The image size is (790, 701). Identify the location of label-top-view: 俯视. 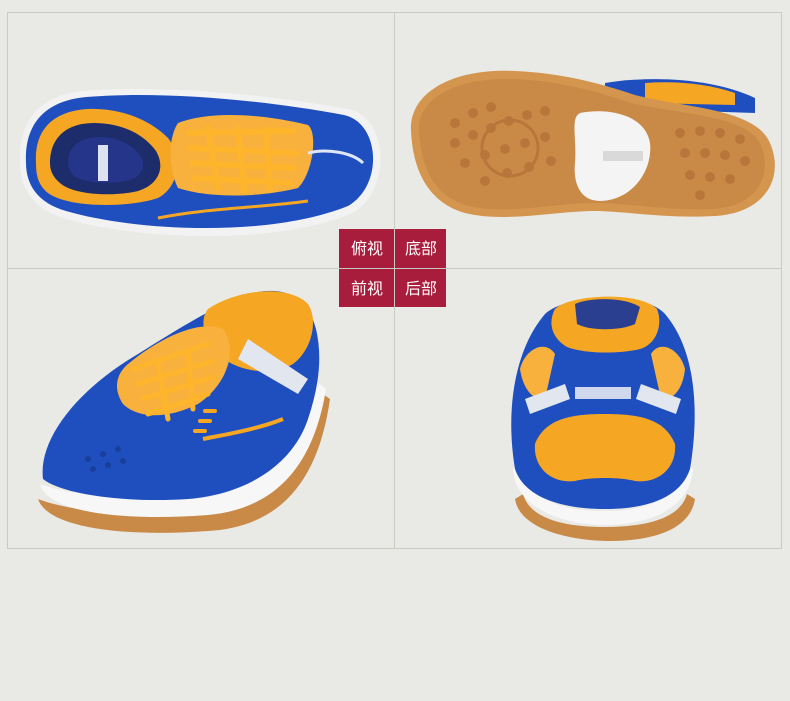
(366, 248).